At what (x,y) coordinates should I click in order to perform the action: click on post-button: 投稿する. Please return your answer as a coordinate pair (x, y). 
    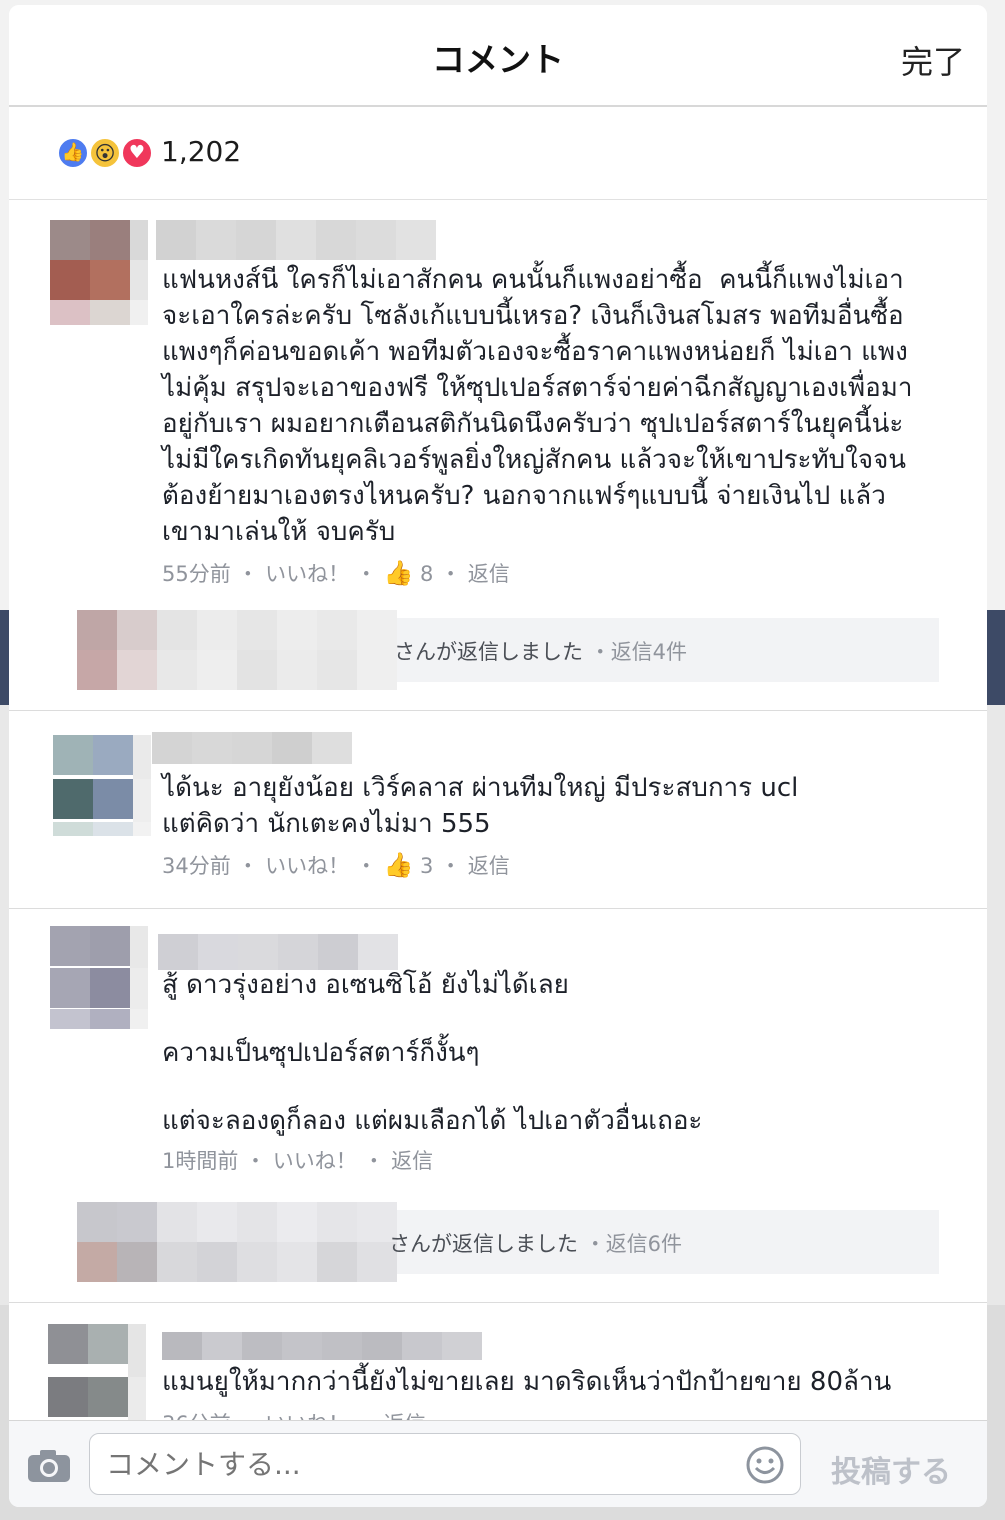
    Looking at the image, I should click on (891, 1469).